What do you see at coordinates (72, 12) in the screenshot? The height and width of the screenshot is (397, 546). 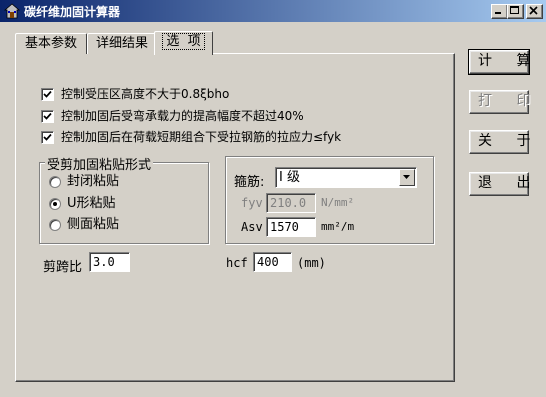 I see `window-title: 碳纤维加固计算器` at bounding box center [72, 12].